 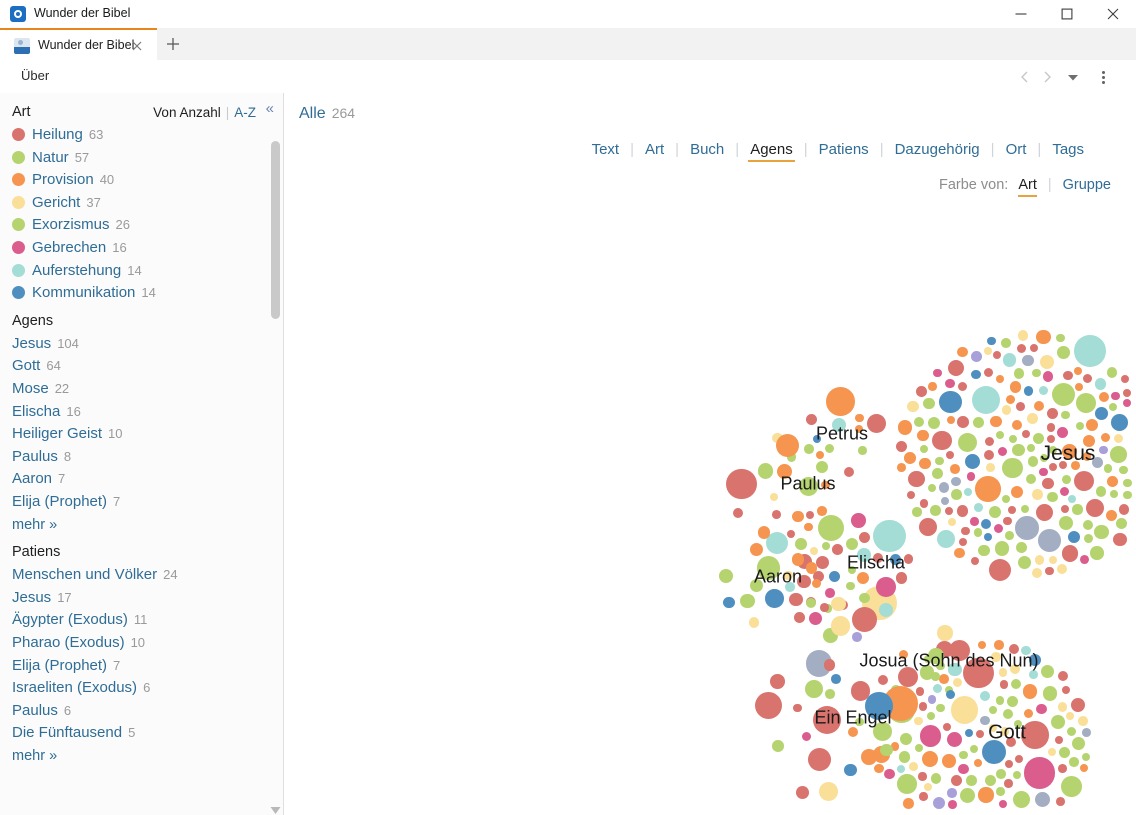 I want to click on facet-item: Jesus 17, so click(x=42, y=600).